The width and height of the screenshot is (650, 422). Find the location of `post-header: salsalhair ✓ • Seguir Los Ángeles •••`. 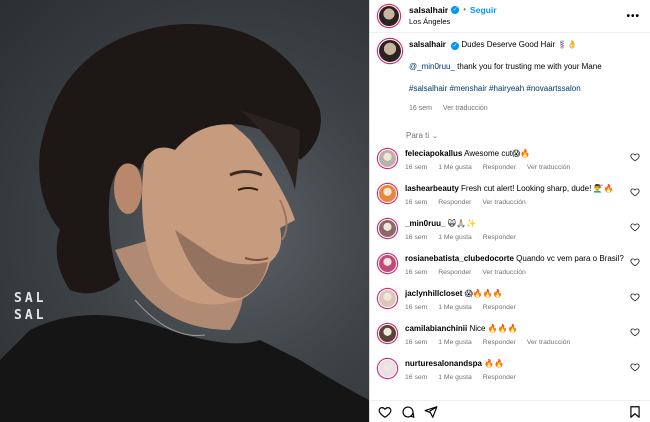

post-header: salsalhair ✓ • Seguir Los Ángeles ••• is located at coordinates (510, 16).